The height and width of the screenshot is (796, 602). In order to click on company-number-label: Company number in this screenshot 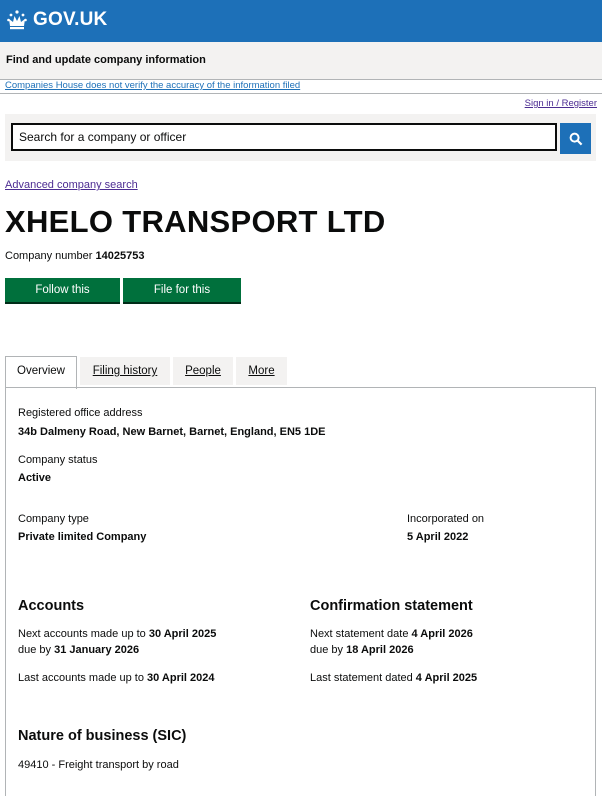, I will do `click(49, 256)`.